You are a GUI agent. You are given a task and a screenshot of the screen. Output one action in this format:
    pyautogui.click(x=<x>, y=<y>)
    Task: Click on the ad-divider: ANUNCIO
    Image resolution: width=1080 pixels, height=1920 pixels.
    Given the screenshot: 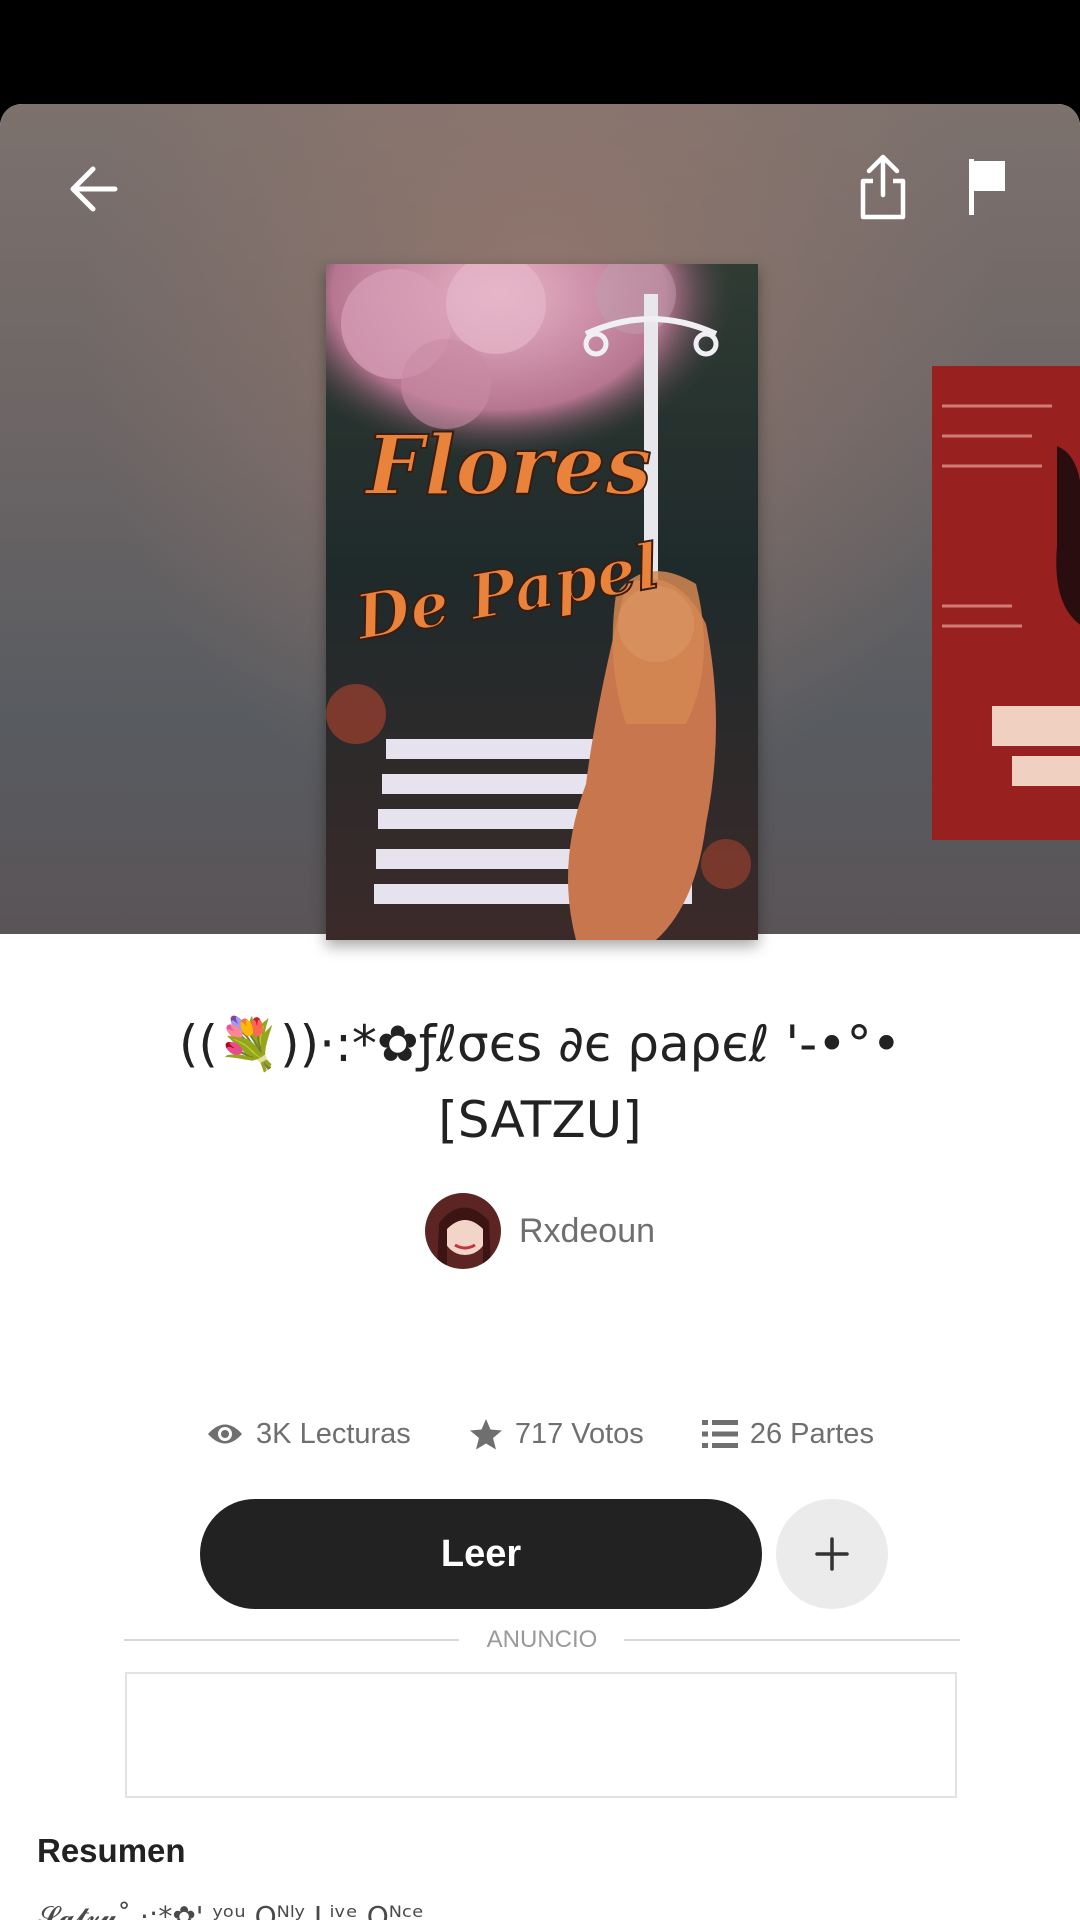 What is the action you would take?
    pyautogui.click(x=542, y=1640)
    